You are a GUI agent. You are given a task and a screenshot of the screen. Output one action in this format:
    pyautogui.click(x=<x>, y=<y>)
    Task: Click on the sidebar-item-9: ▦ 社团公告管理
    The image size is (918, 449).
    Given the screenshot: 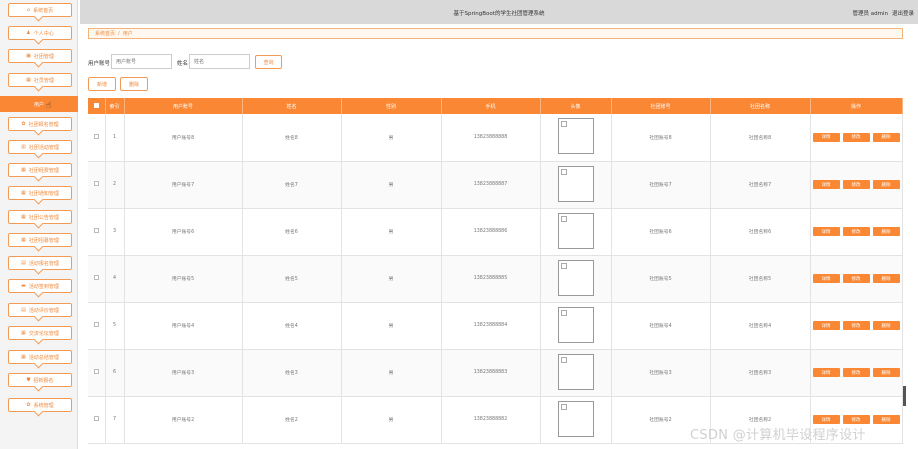 What is the action you would take?
    pyautogui.click(x=40, y=217)
    